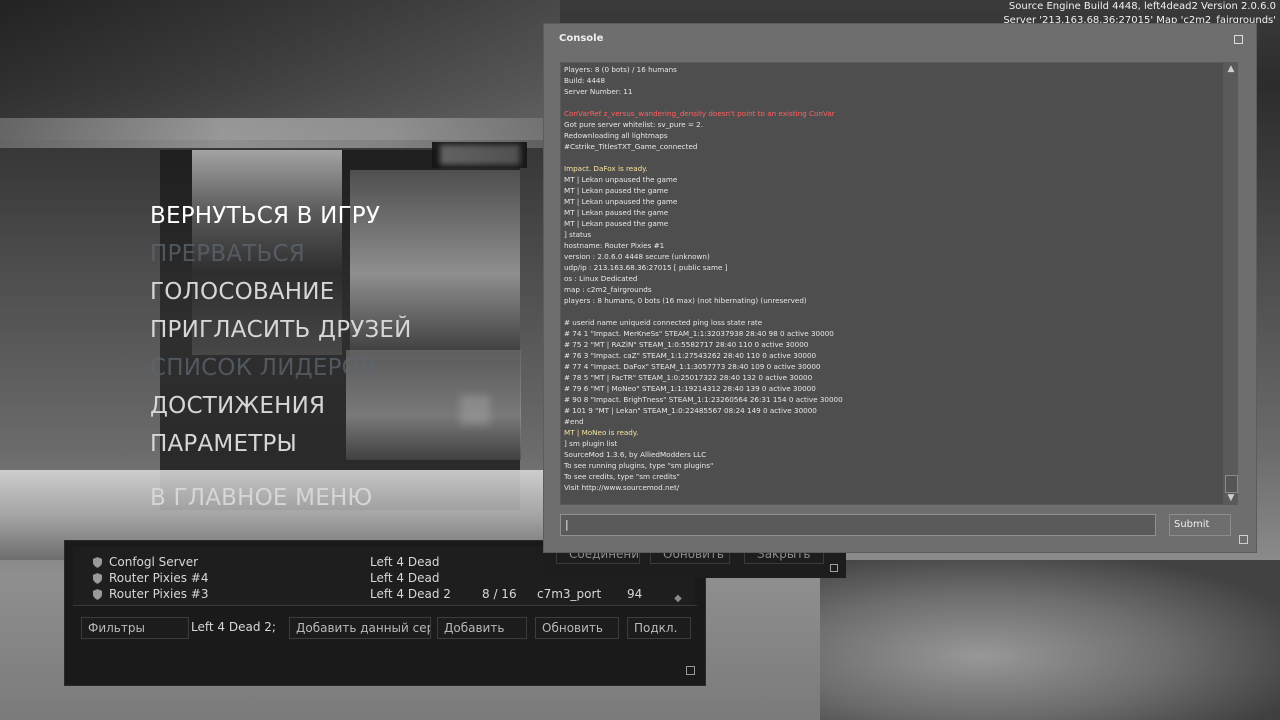 The image size is (1280, 720). I want to click on console-input: |, so click(858, 525).